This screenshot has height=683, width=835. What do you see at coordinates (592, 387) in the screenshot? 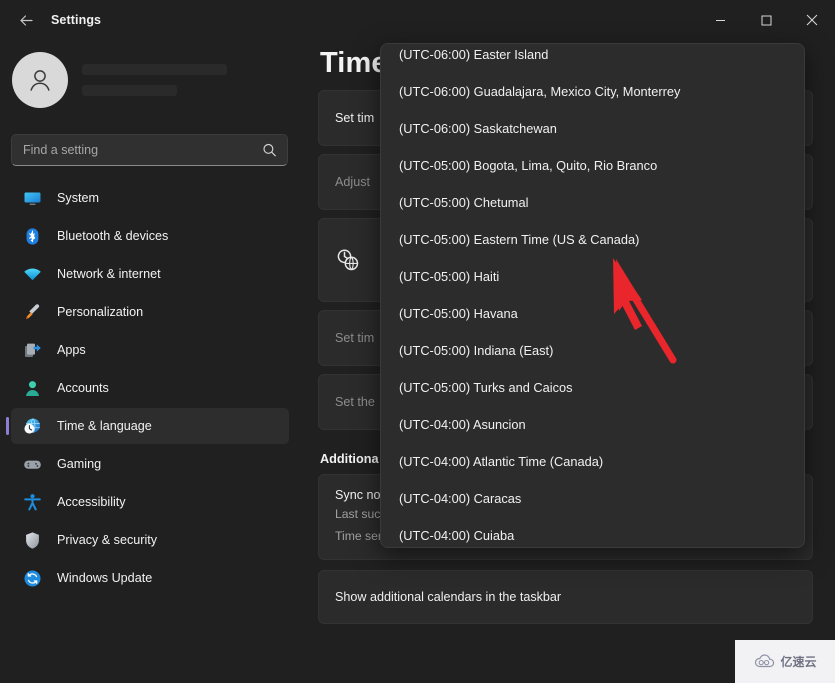
I see `timezone-option: (UTC-05:00) Turks and Caicos` at bounding box center [592, 387].